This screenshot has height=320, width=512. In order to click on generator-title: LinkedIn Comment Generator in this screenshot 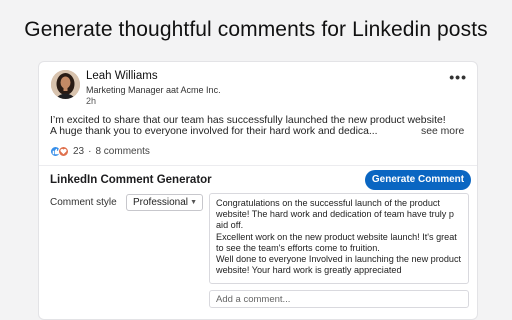, I will do `click(131, 180)`.